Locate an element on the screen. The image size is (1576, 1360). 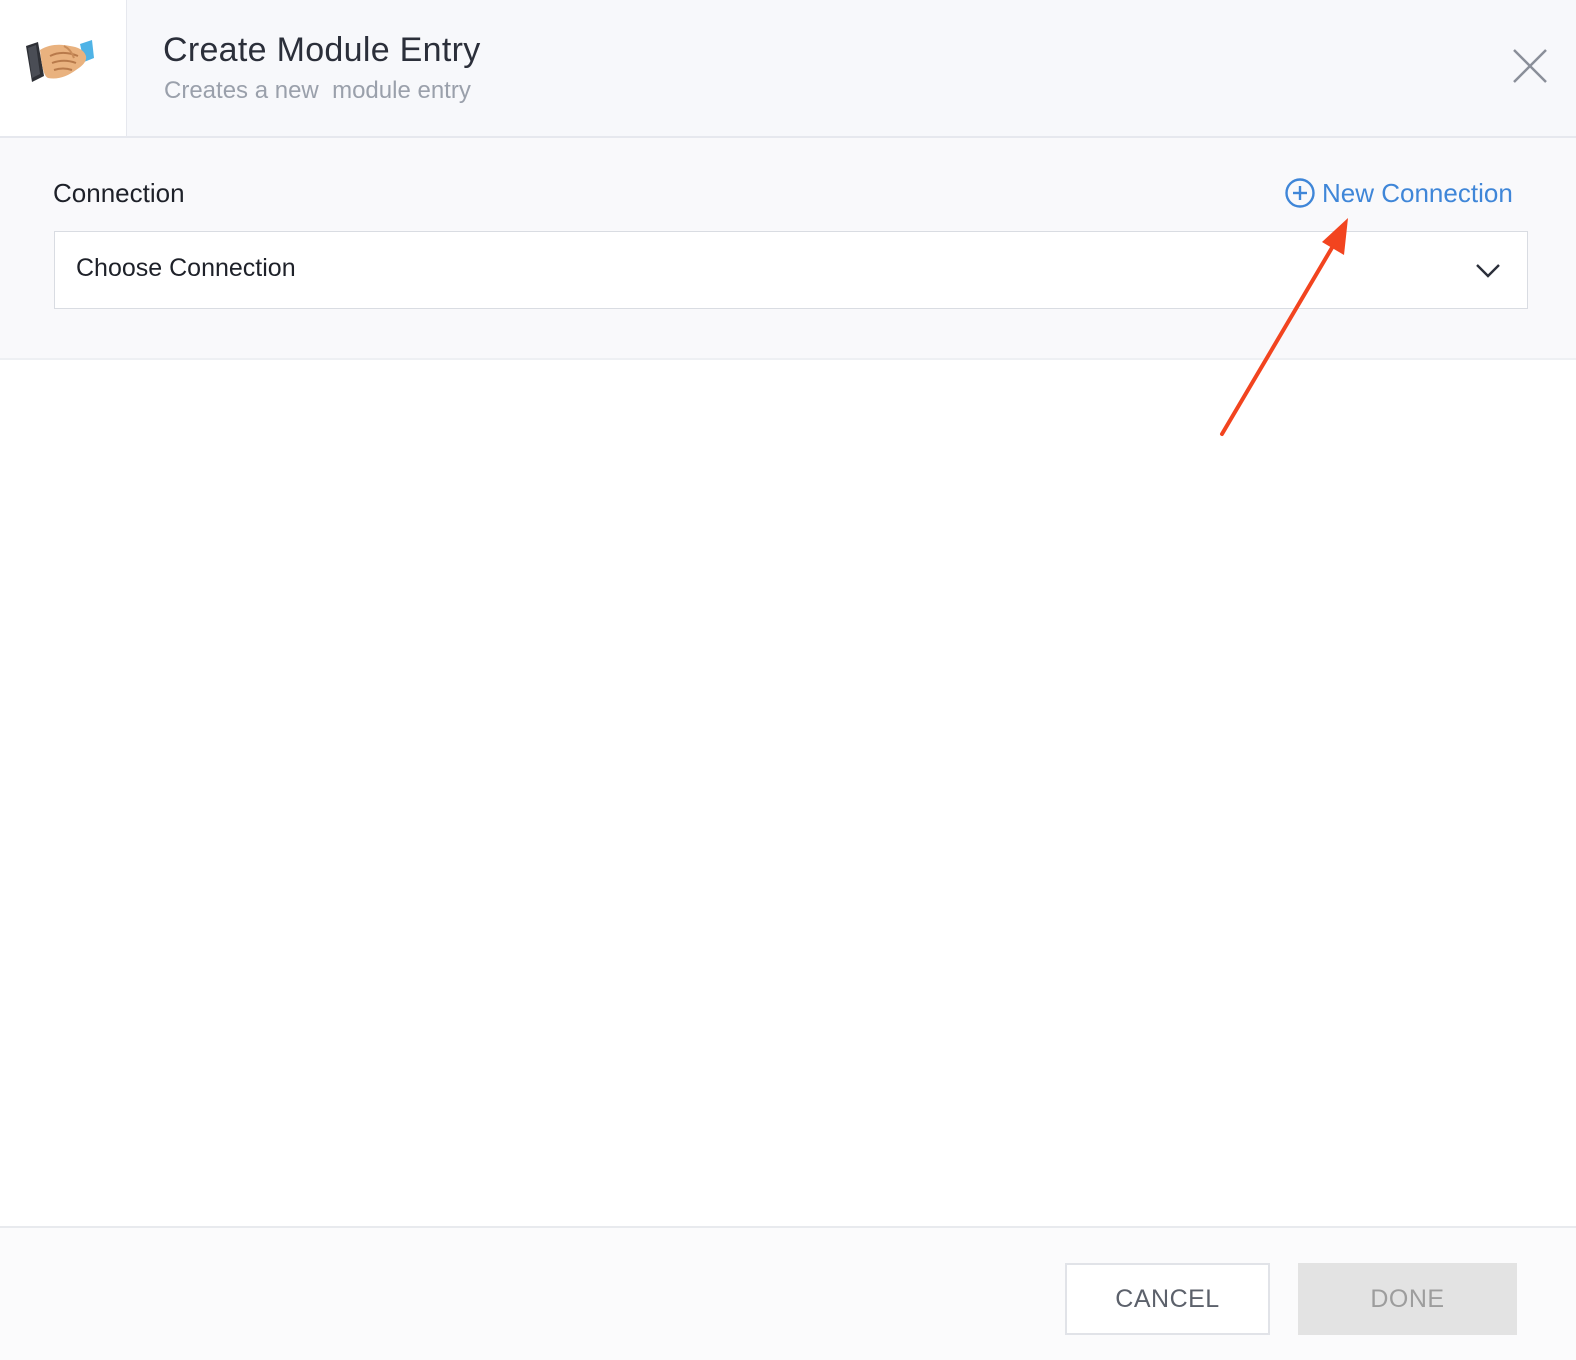
close-icon is located at coordinates (1530, 66).